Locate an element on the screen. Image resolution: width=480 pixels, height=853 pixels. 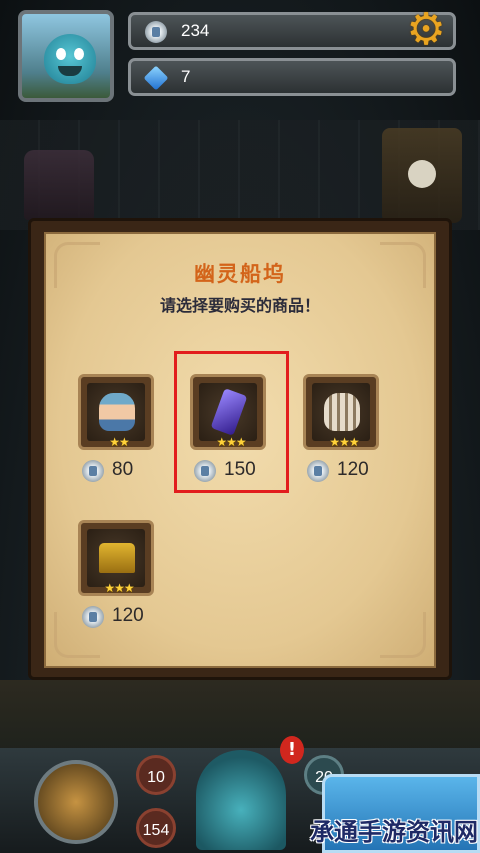
silver-count: 234 is located at coordinates (195, 30).